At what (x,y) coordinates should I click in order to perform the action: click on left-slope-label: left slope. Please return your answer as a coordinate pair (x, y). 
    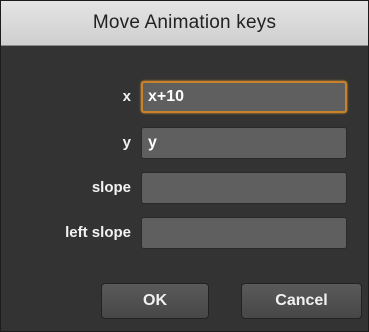
    Looking at the image, I should click on (98, 232).